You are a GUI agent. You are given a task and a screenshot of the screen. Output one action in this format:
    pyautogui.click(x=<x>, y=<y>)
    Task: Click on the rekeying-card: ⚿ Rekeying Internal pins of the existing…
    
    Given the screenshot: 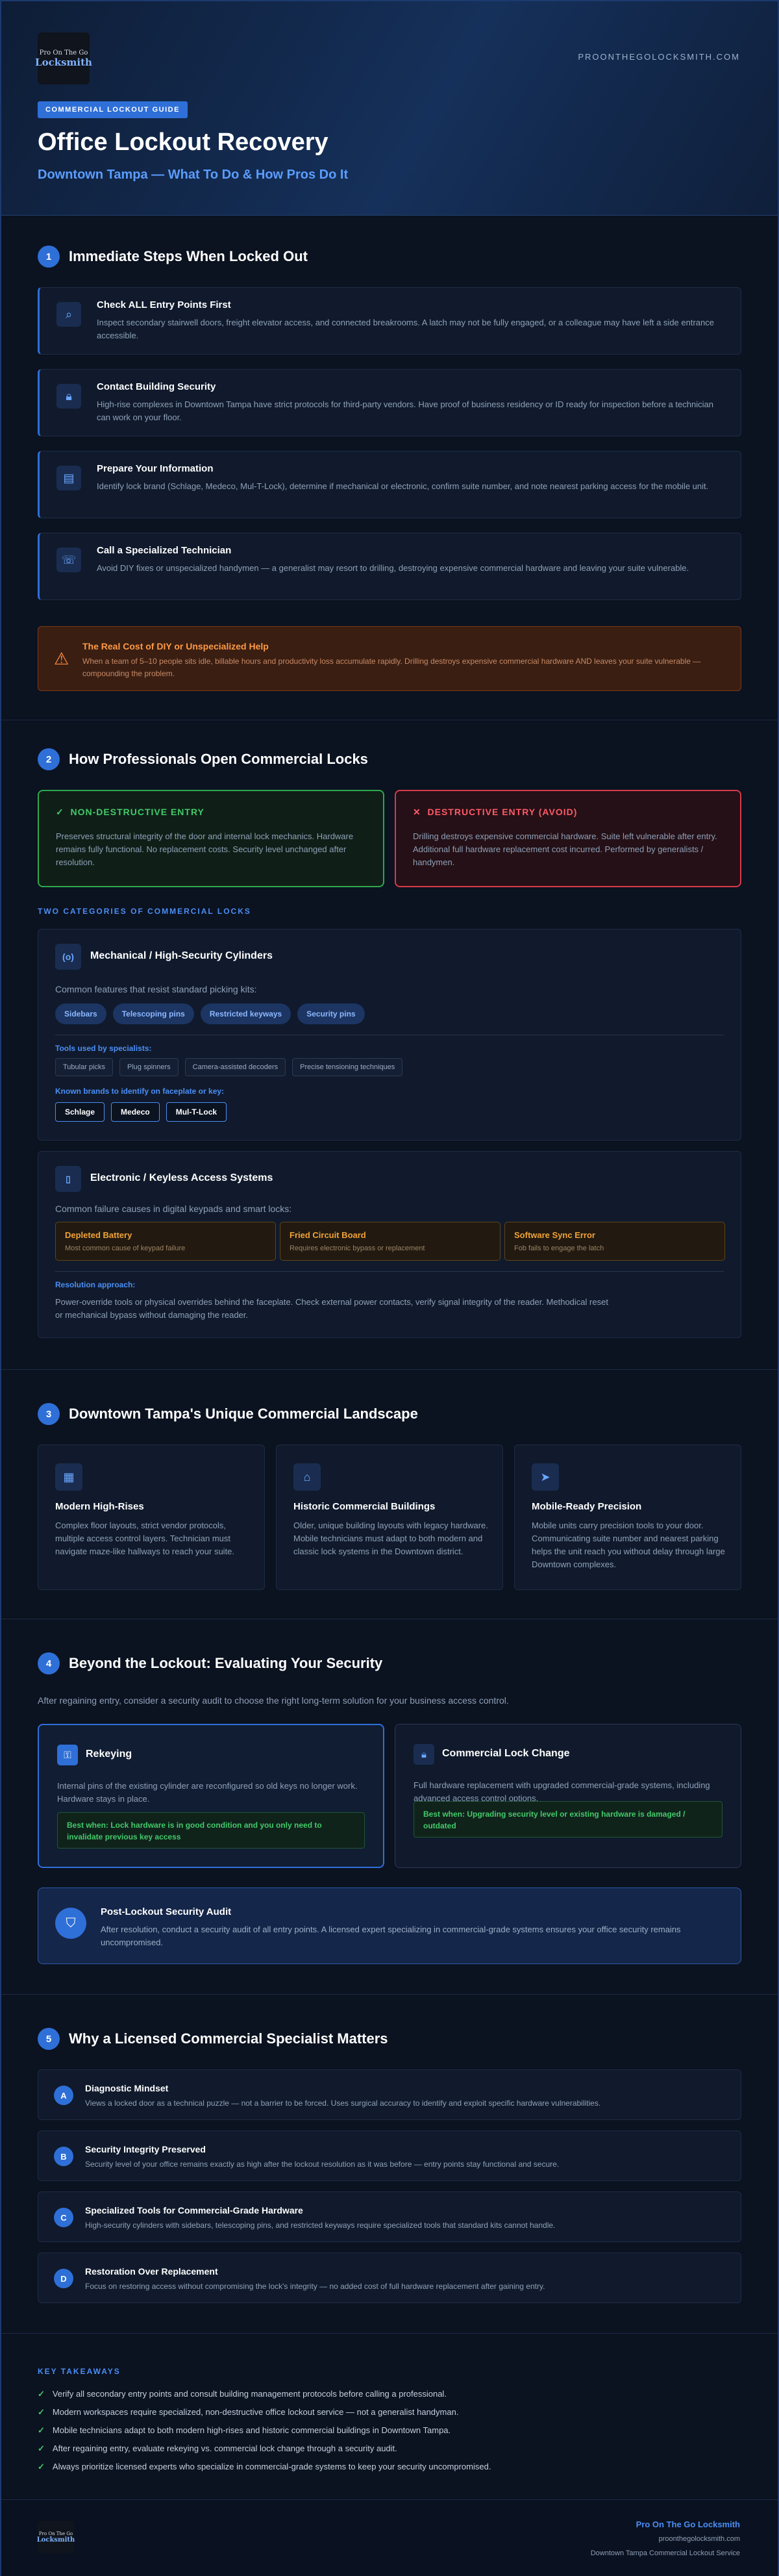 What is the action you would take?
    pyautogui.click(x=211, y=1796)
    